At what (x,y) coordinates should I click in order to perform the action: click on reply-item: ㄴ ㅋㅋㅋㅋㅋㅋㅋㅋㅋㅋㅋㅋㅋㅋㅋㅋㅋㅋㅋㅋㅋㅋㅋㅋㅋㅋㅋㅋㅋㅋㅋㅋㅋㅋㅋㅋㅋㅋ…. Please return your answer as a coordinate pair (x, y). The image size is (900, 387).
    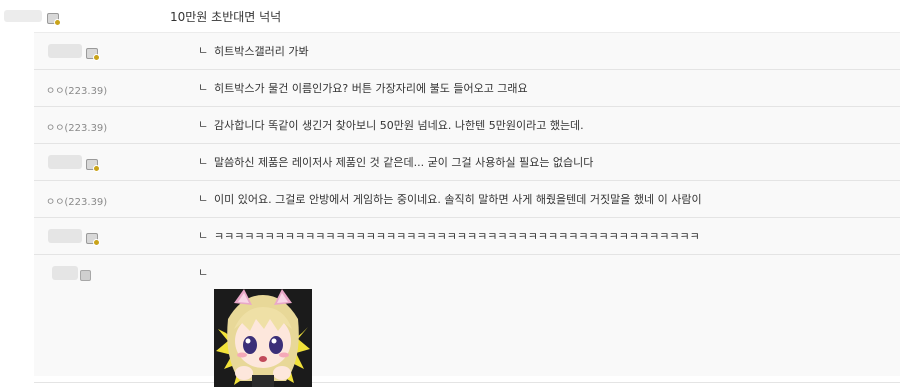
    Looking at the image, I should click on (467, 236).